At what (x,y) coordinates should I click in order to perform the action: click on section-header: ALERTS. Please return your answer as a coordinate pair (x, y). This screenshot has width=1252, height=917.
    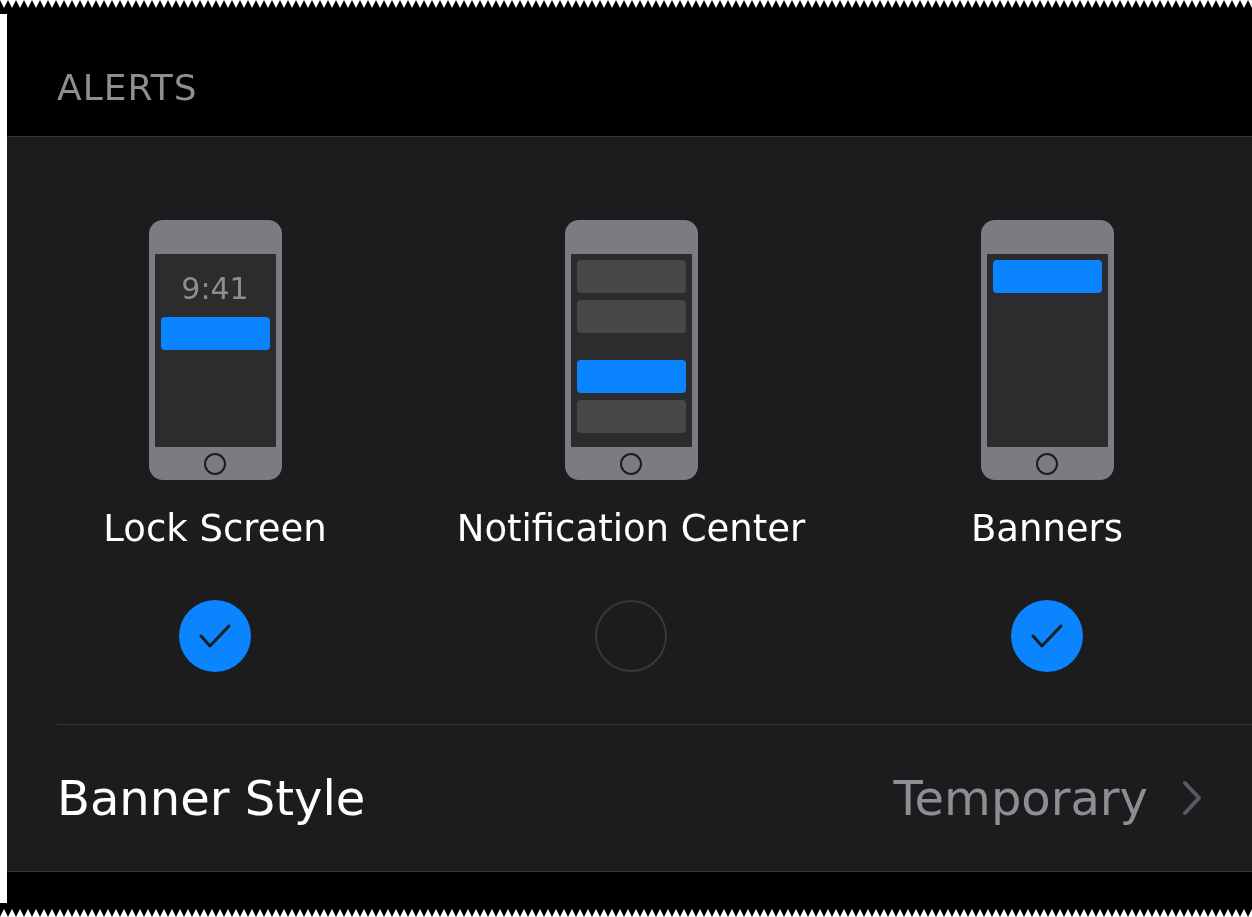
    Looking at the image, I should click on (127, 87).